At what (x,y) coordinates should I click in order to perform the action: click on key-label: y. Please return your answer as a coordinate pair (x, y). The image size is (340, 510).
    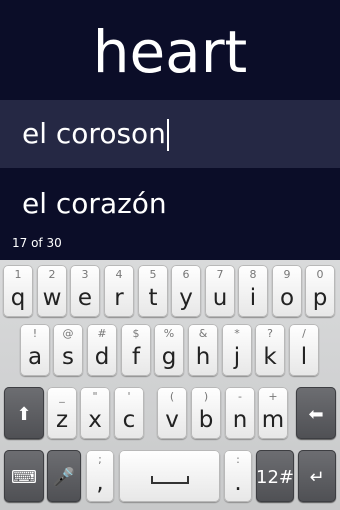
    Looking at the image, I should click on (186, 298).